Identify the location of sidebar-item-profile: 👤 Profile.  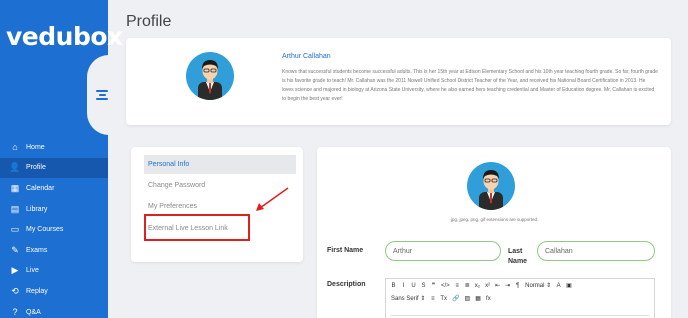
(54, 168).